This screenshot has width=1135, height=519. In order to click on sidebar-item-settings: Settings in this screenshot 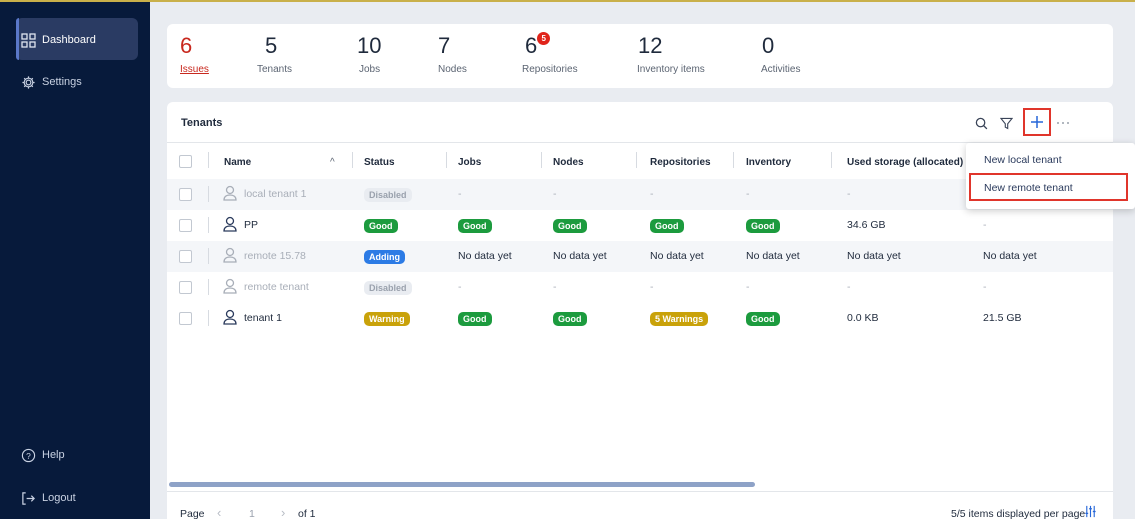, I will do `click(51, 82)`.